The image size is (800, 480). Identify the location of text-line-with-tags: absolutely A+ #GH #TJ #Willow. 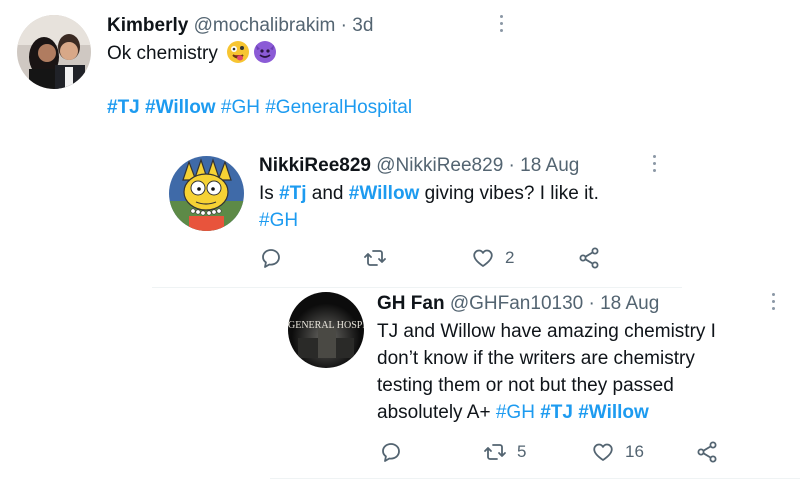
(582, 412).